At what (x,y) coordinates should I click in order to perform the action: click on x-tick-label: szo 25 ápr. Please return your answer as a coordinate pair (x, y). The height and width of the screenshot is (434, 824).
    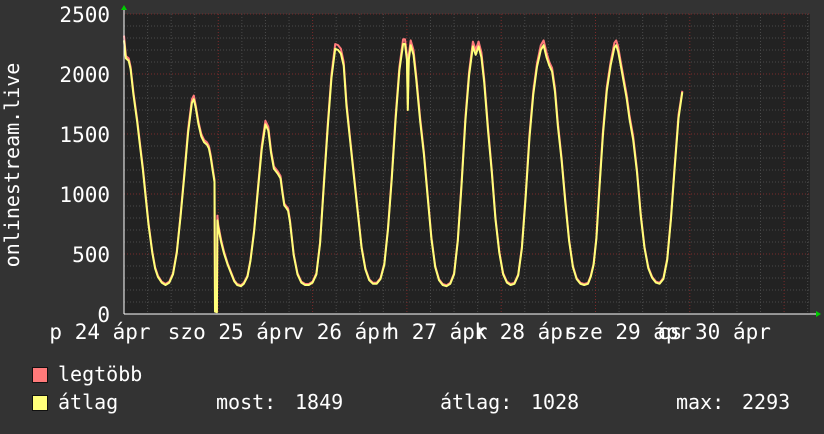
    Looking at the image, I should click on (231, 332).